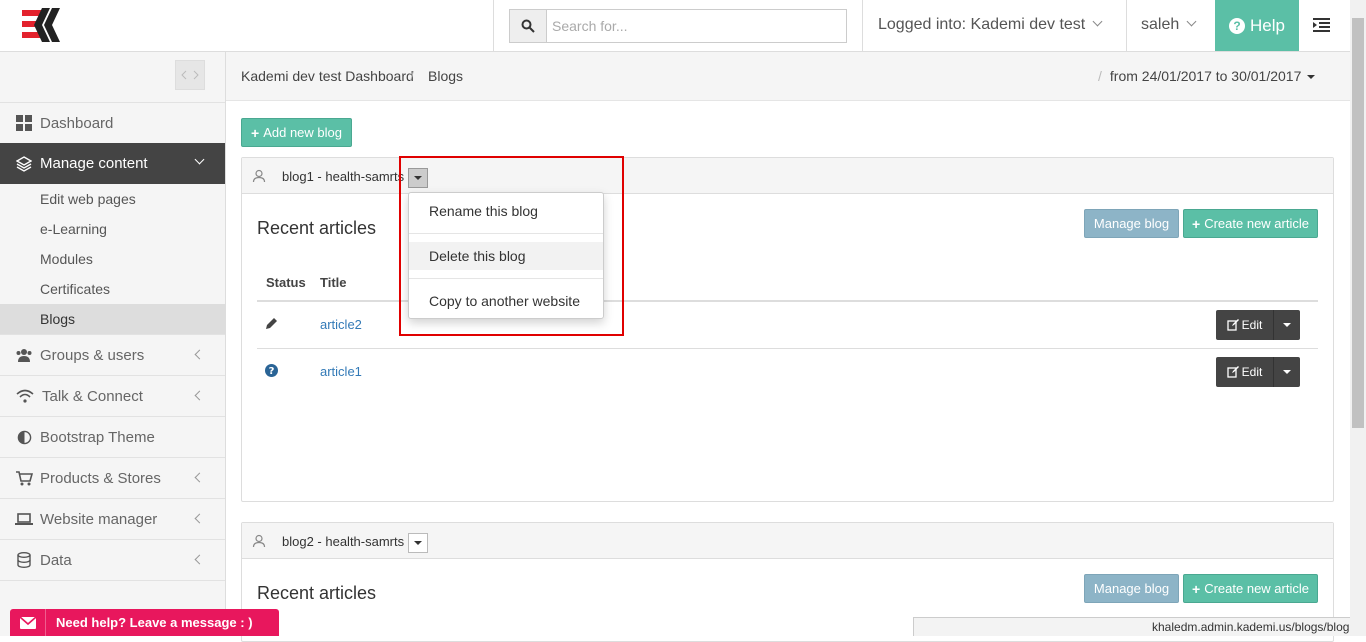 This screenshot has width=1366, height=642. Describe the element at coordinates (112, 477) in the screenshot. I see `sidebar-item-products-stores: Products & Stores` at that location.